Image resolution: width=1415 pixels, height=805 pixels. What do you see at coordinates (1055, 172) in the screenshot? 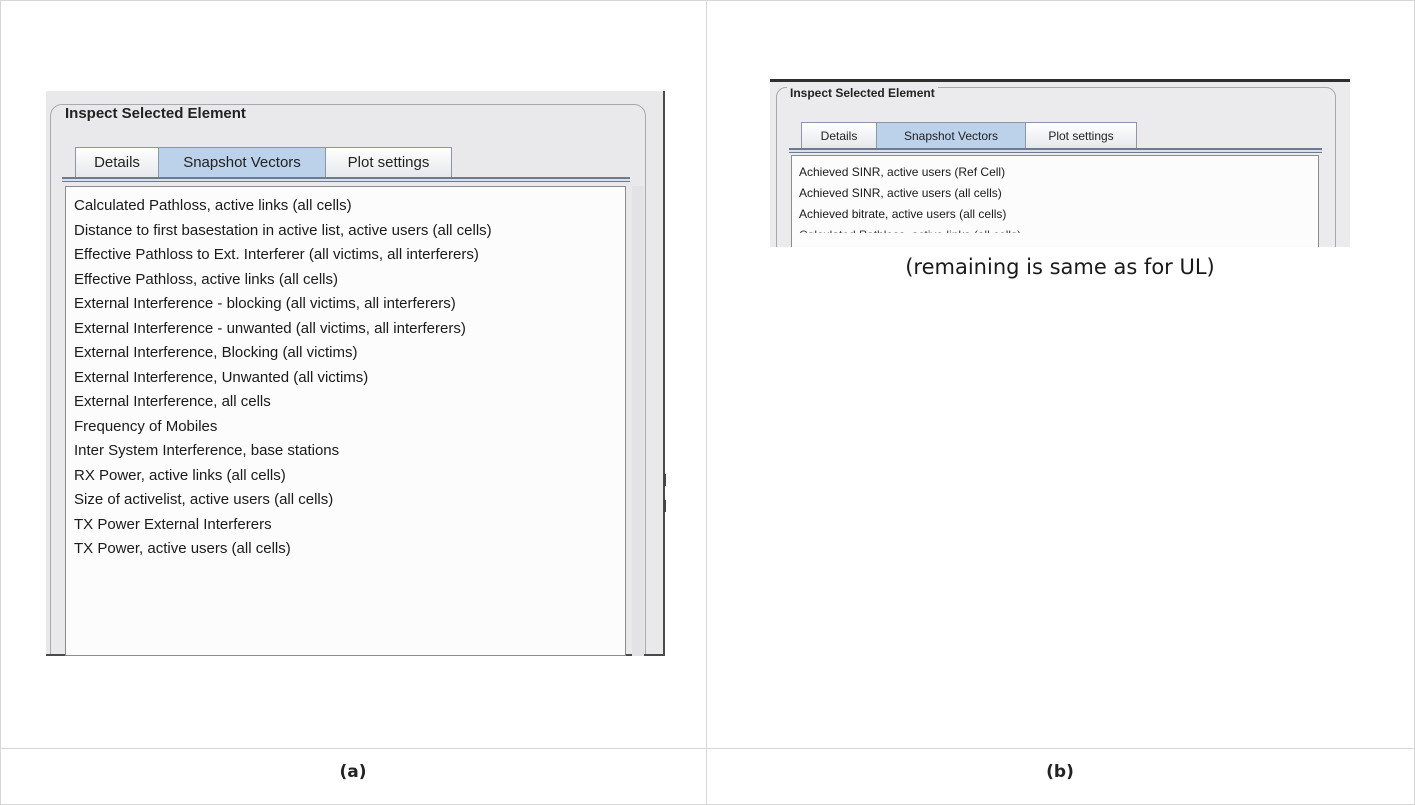
I see `list-item: Achieved SINR, active users (Ref Cell)` at bounding box center [1055, 172].